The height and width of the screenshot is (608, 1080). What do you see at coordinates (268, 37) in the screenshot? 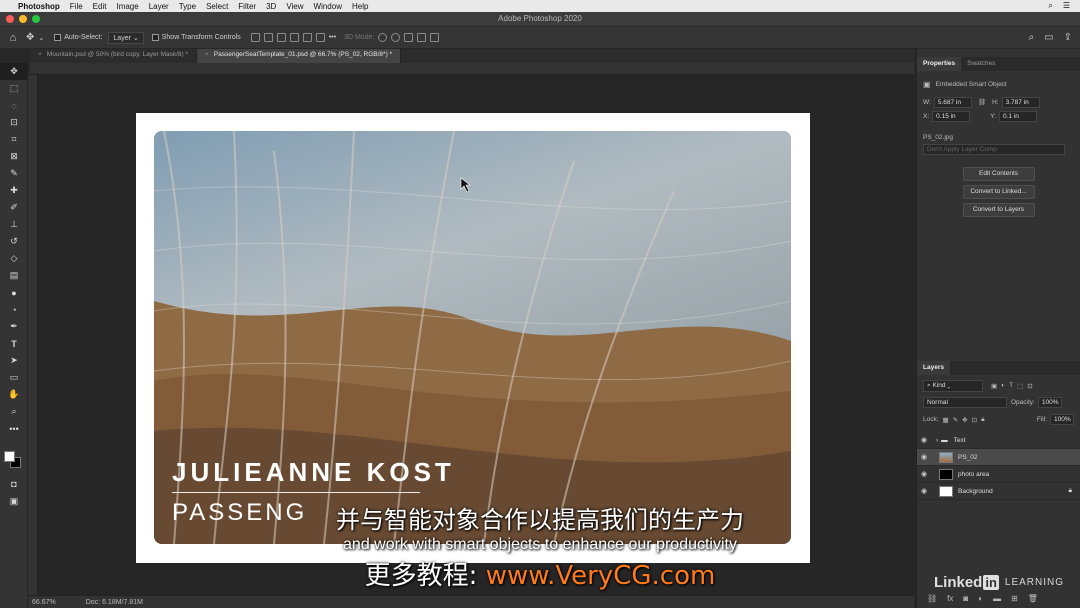
I see `align-middle-icon` at bounding box center [268, 37].